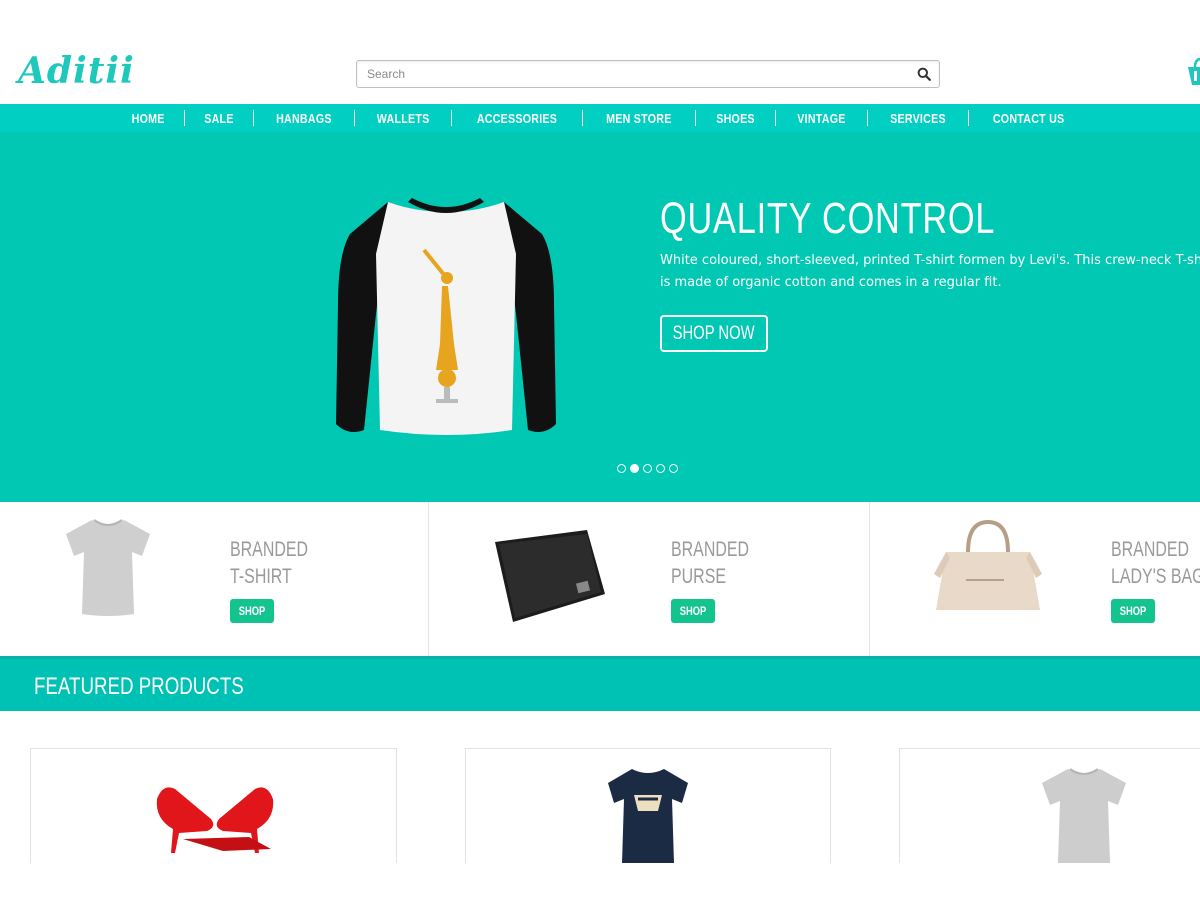  What do you see at coordinates (1155, 563) in the screenshot?
I see `category-title: BRANDED LADY'S BAG` at bounding box center [1155, 563].